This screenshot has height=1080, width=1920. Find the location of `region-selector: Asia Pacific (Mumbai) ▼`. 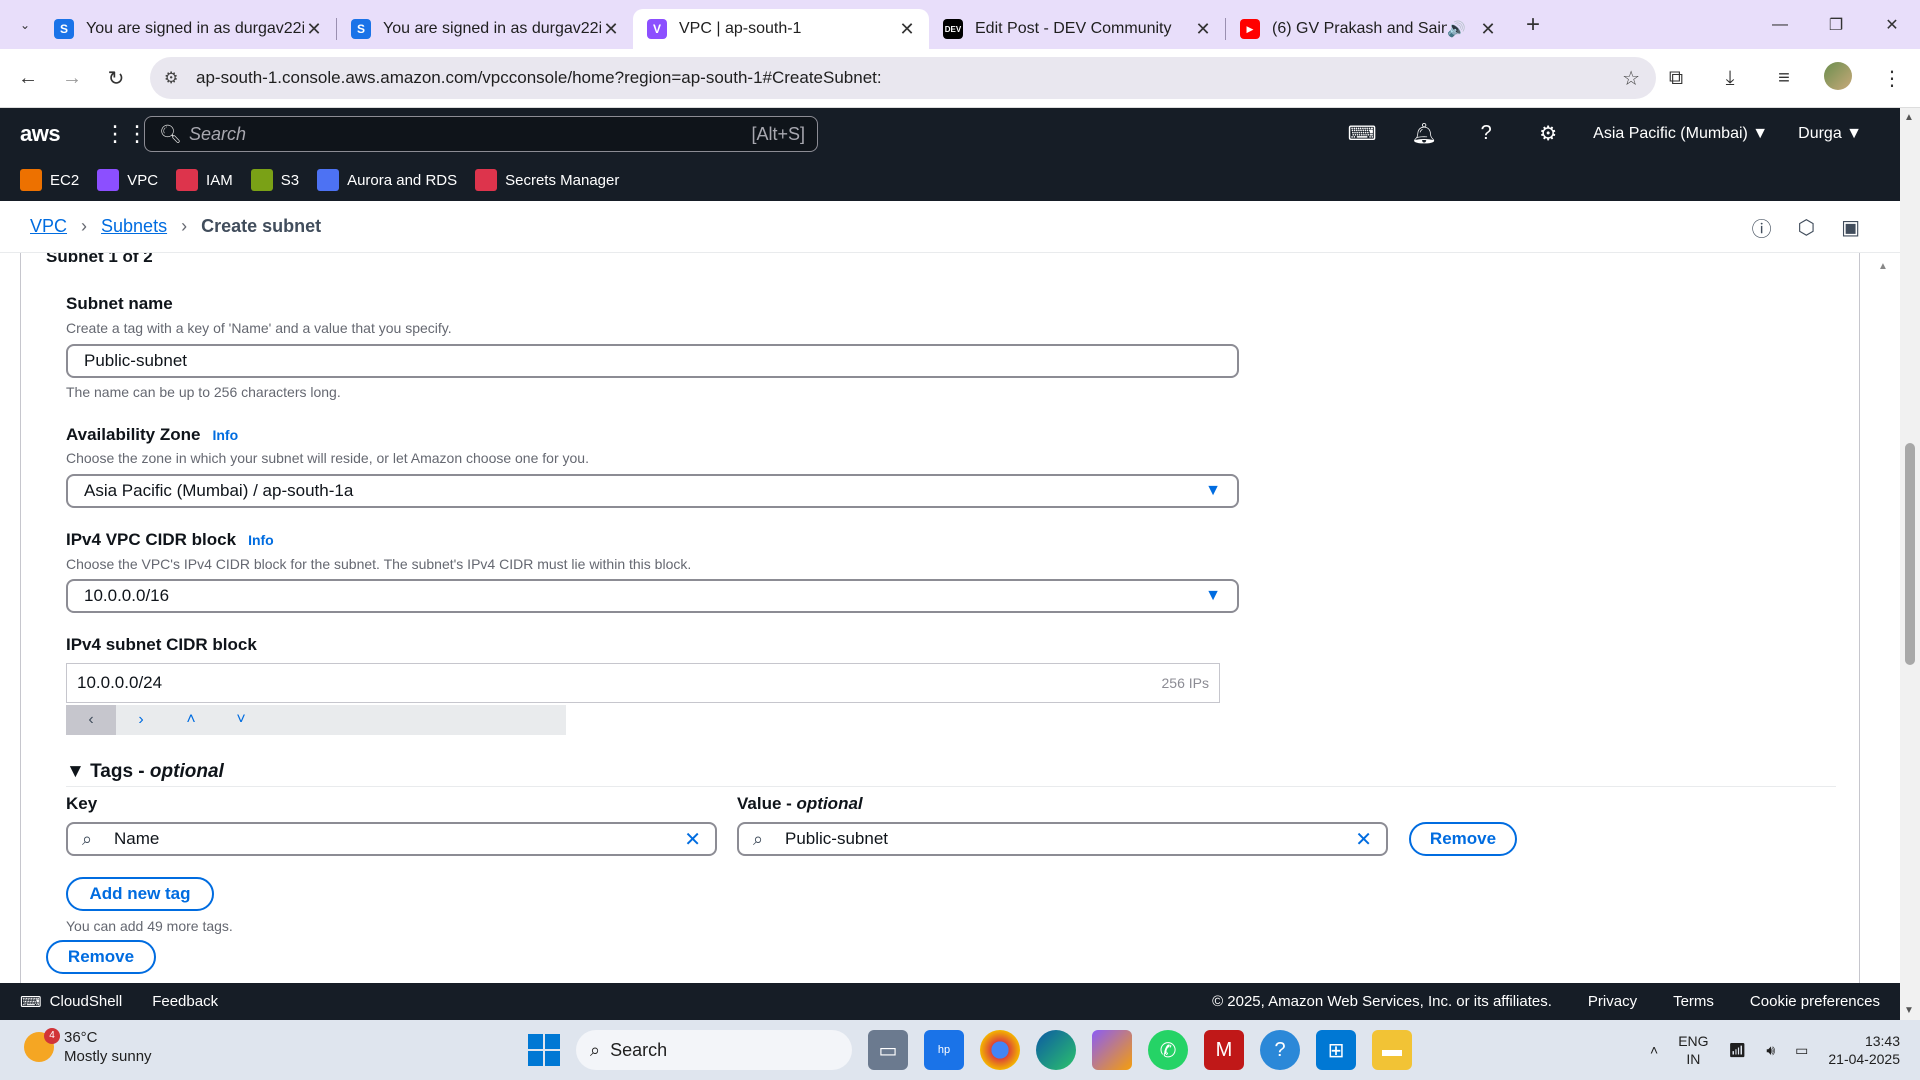

region-selector: Asia Pacific (Mumbai) ▼ is located at coordinates (1680, 134).